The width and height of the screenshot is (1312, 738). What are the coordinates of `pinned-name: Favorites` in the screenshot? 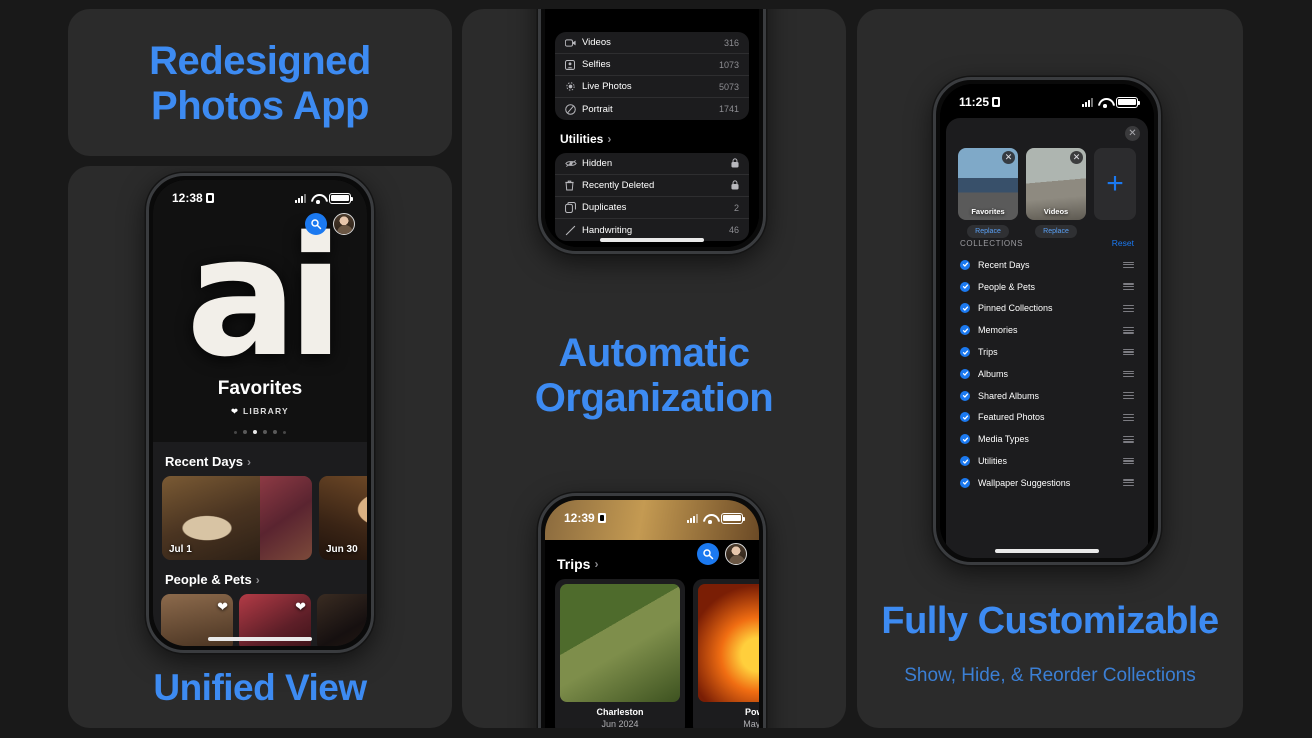 It's located at (988, 211).